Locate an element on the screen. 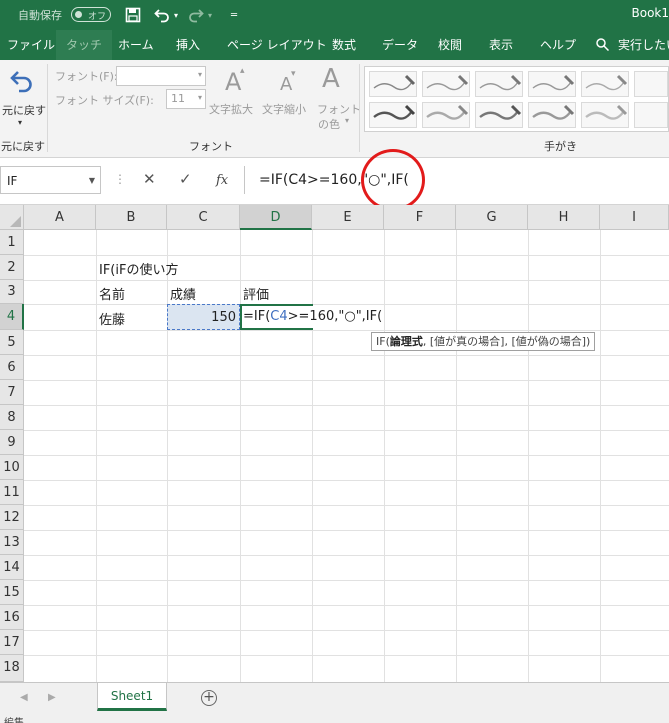  font-name-select: ▾ is located at coordinates (161, 76).